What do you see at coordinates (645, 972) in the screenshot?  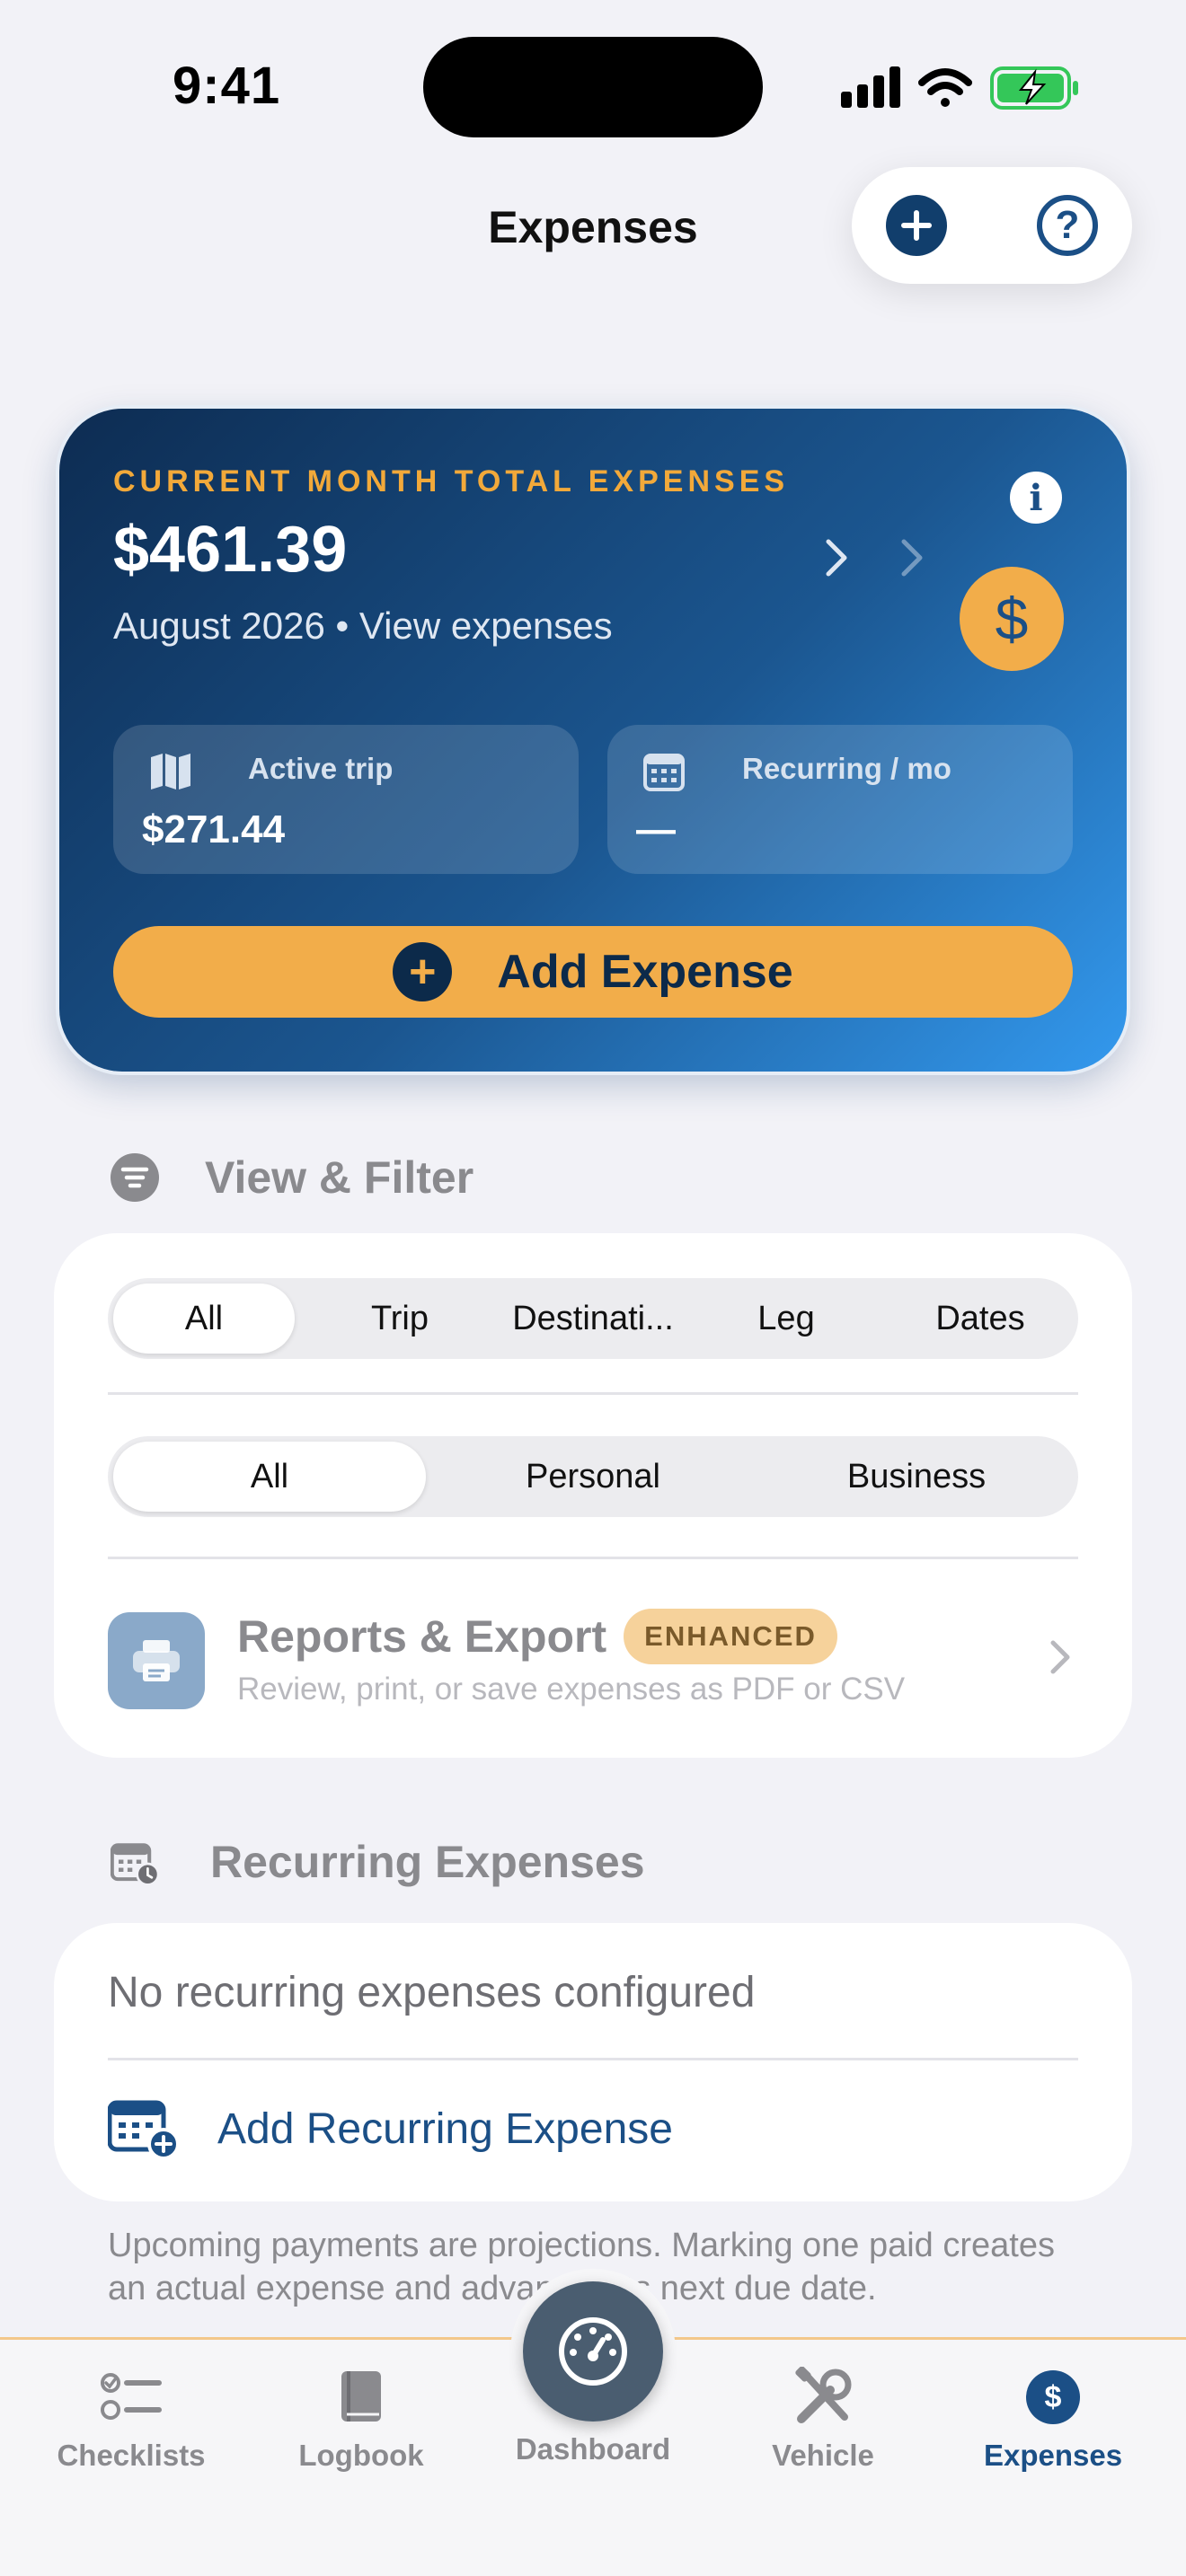 I see `add-expense-label: Add Expense` at bounding box center [645, 972].